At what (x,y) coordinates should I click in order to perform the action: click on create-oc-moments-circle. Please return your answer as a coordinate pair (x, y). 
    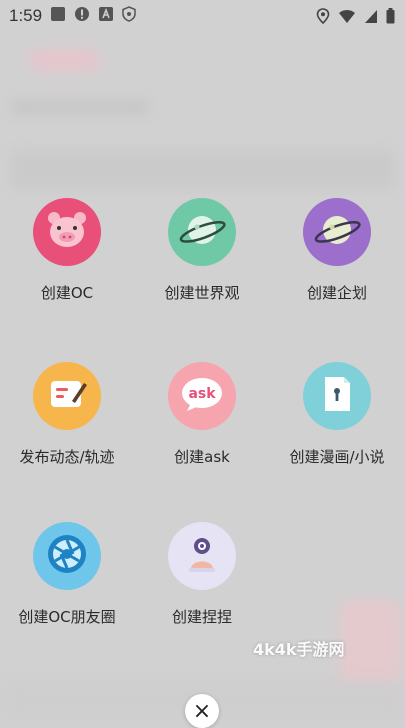
    Looking at the image, I should click on (67, 556).